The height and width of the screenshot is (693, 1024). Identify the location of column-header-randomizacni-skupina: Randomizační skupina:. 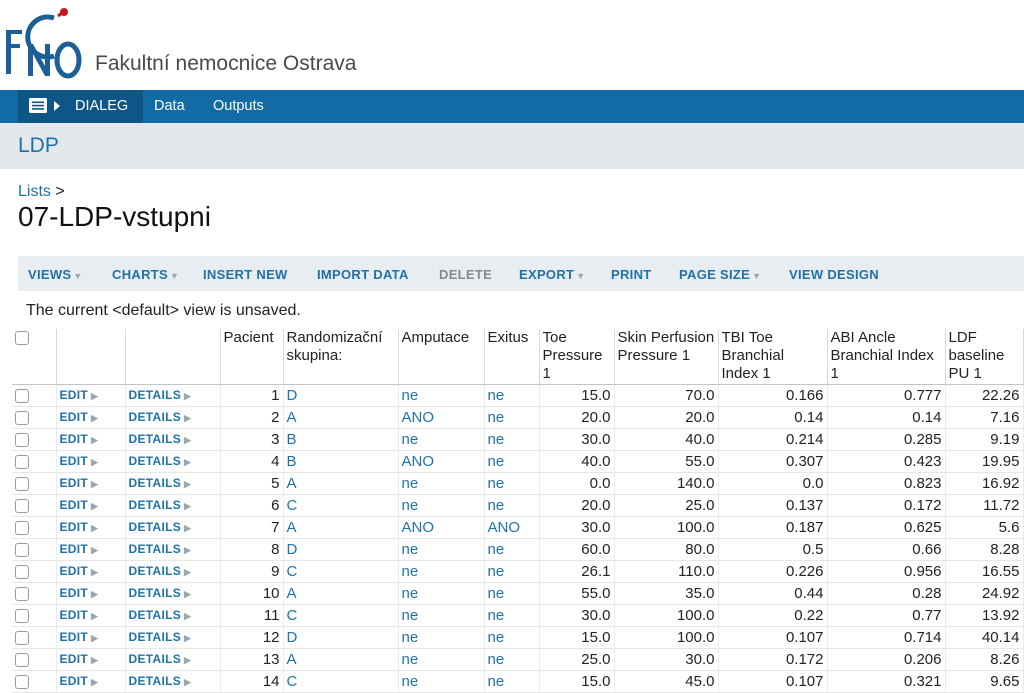
(341, 357).